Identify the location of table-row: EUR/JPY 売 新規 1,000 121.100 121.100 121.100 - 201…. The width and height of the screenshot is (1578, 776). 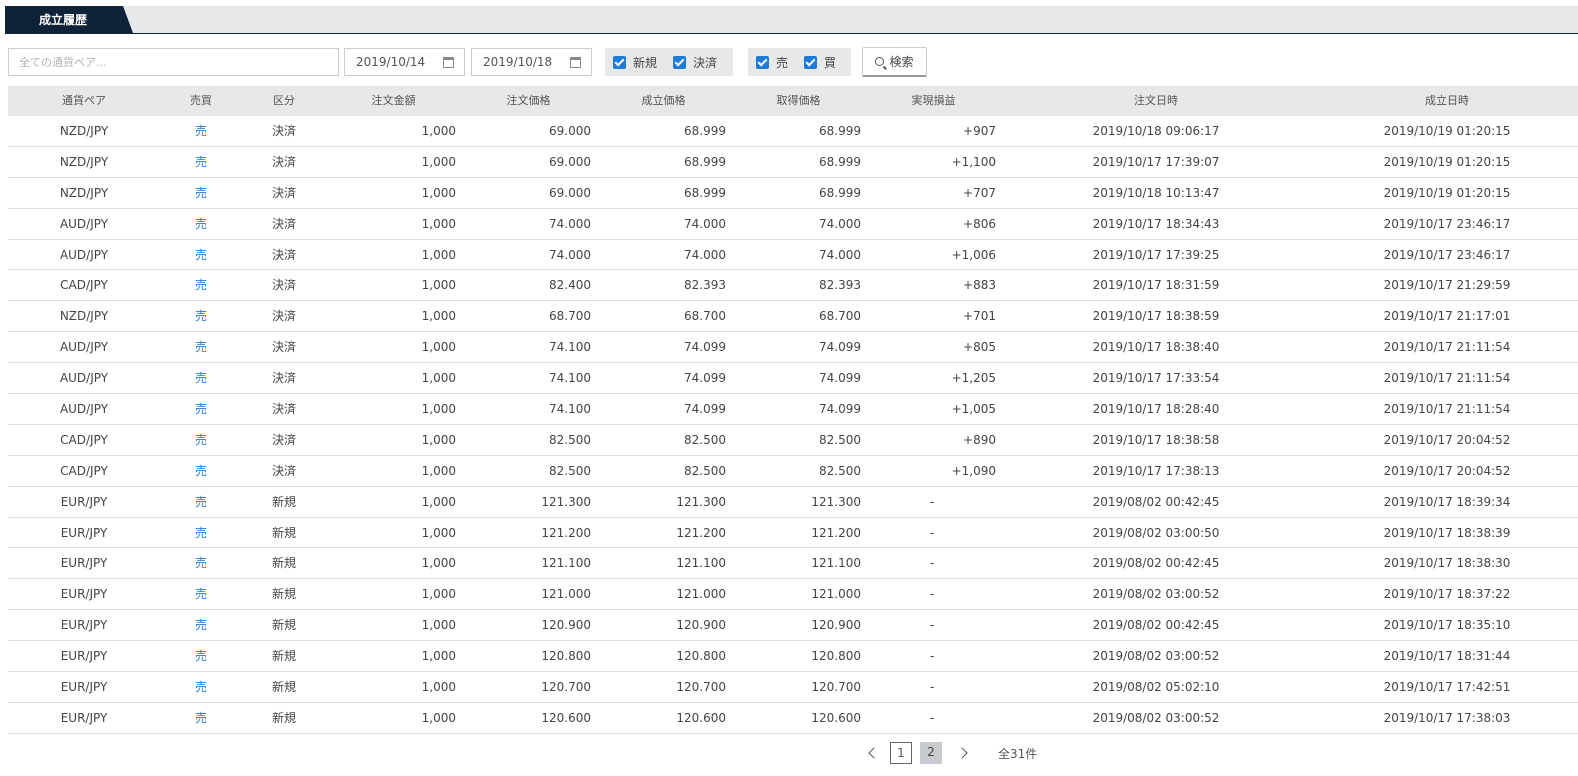
(793, 564).